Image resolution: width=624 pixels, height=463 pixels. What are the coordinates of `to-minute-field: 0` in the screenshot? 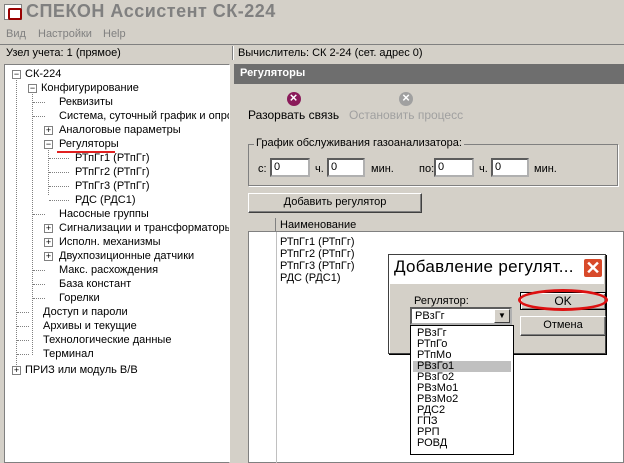 It's located at (510, 167).